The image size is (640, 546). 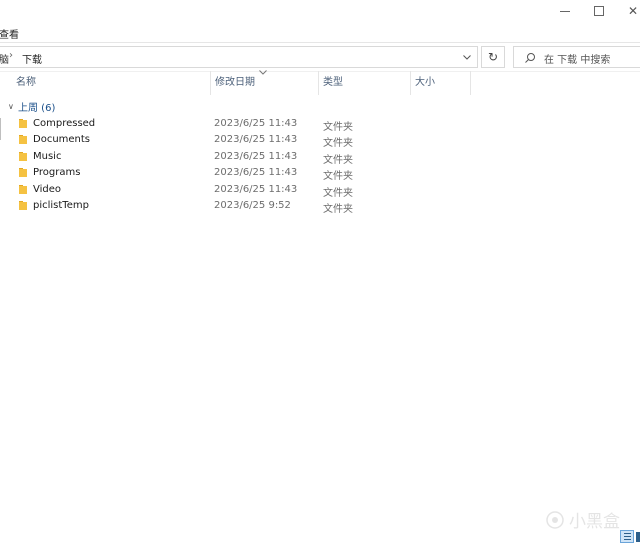 I want to click on maximize-button, so click(x=599, y=11).